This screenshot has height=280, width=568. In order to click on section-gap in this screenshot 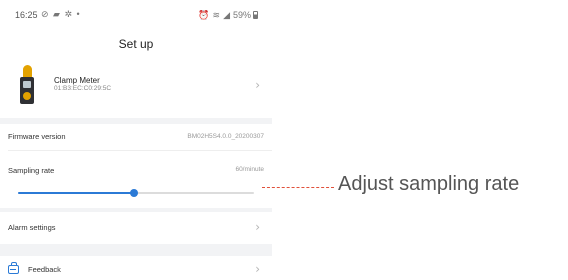, I will do `click(136, 250)`.